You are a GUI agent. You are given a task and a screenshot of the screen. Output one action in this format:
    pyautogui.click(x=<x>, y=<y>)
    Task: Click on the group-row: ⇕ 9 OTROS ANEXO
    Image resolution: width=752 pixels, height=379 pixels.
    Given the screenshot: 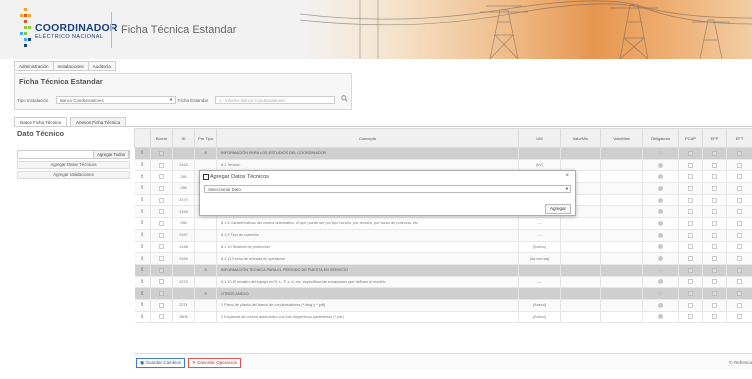 What is the action you would take?
    pyautogui.click(x=443, y=293)
    